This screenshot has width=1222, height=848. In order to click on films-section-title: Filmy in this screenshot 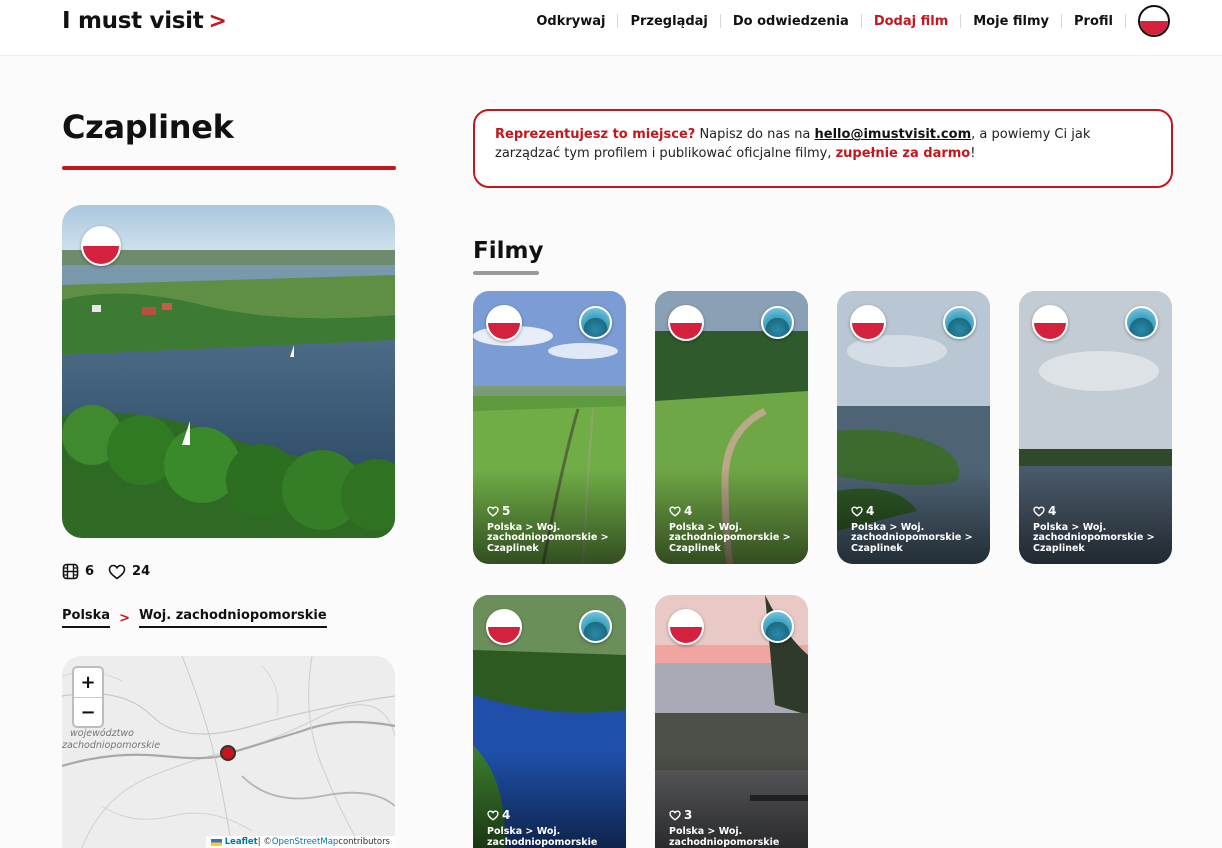, I will do `click(508, 251)`.